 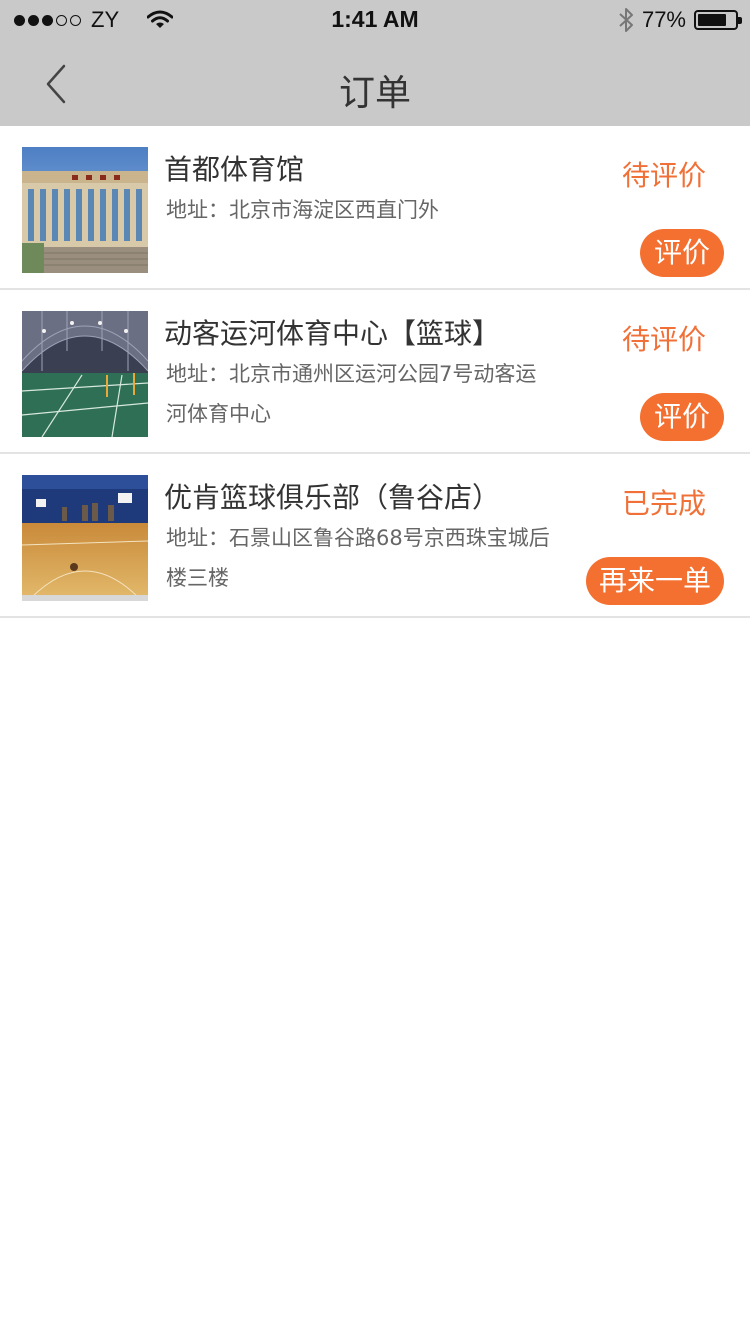 What do you see at coordinates (626, 20) in the screenshot?
I see `bluetooth-icon` at bounding box center [626, 20].